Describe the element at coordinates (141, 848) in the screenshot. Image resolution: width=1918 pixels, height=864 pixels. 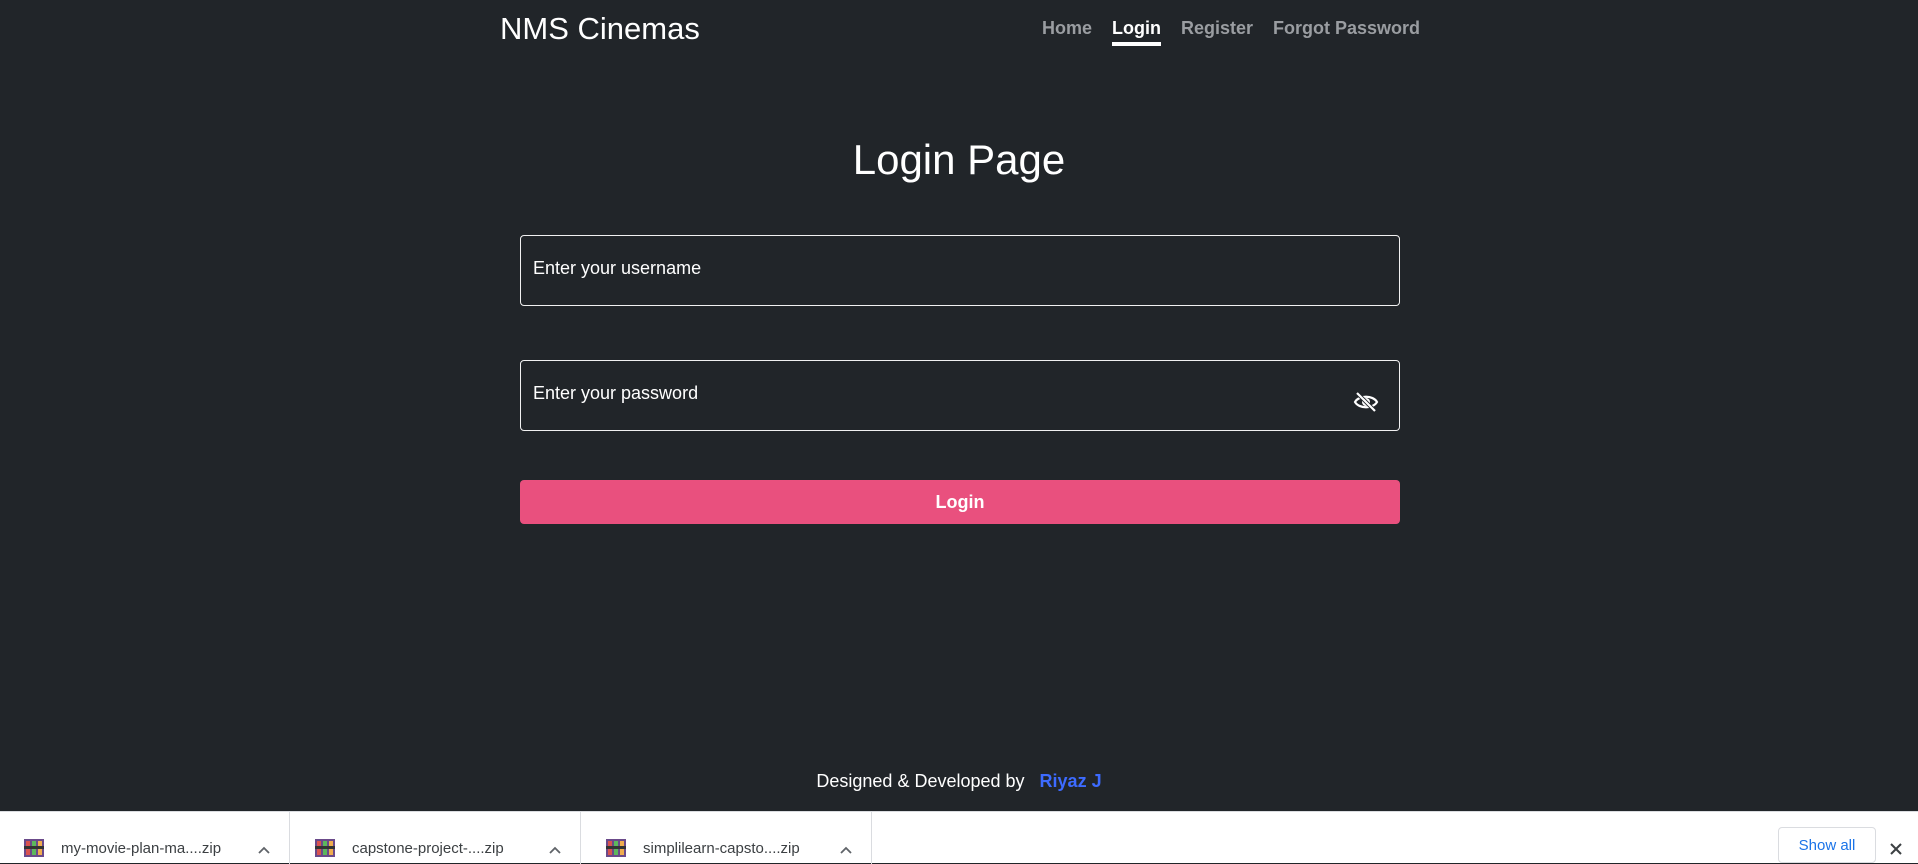
I see `download-file-name: my-movie-plan-ma....zip` at that location.